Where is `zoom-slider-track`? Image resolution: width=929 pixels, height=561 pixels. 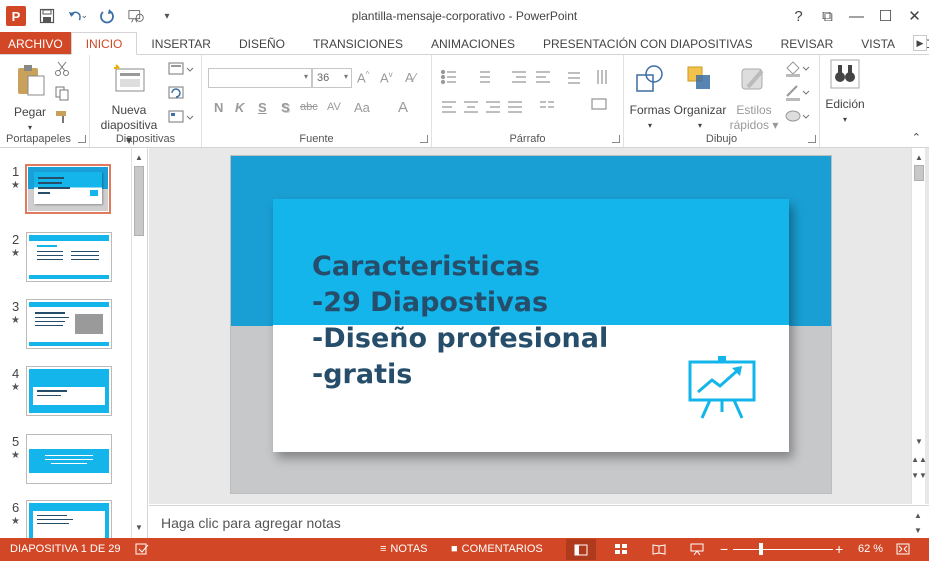 zoom-slider-track is located at coordinates (783, 549).